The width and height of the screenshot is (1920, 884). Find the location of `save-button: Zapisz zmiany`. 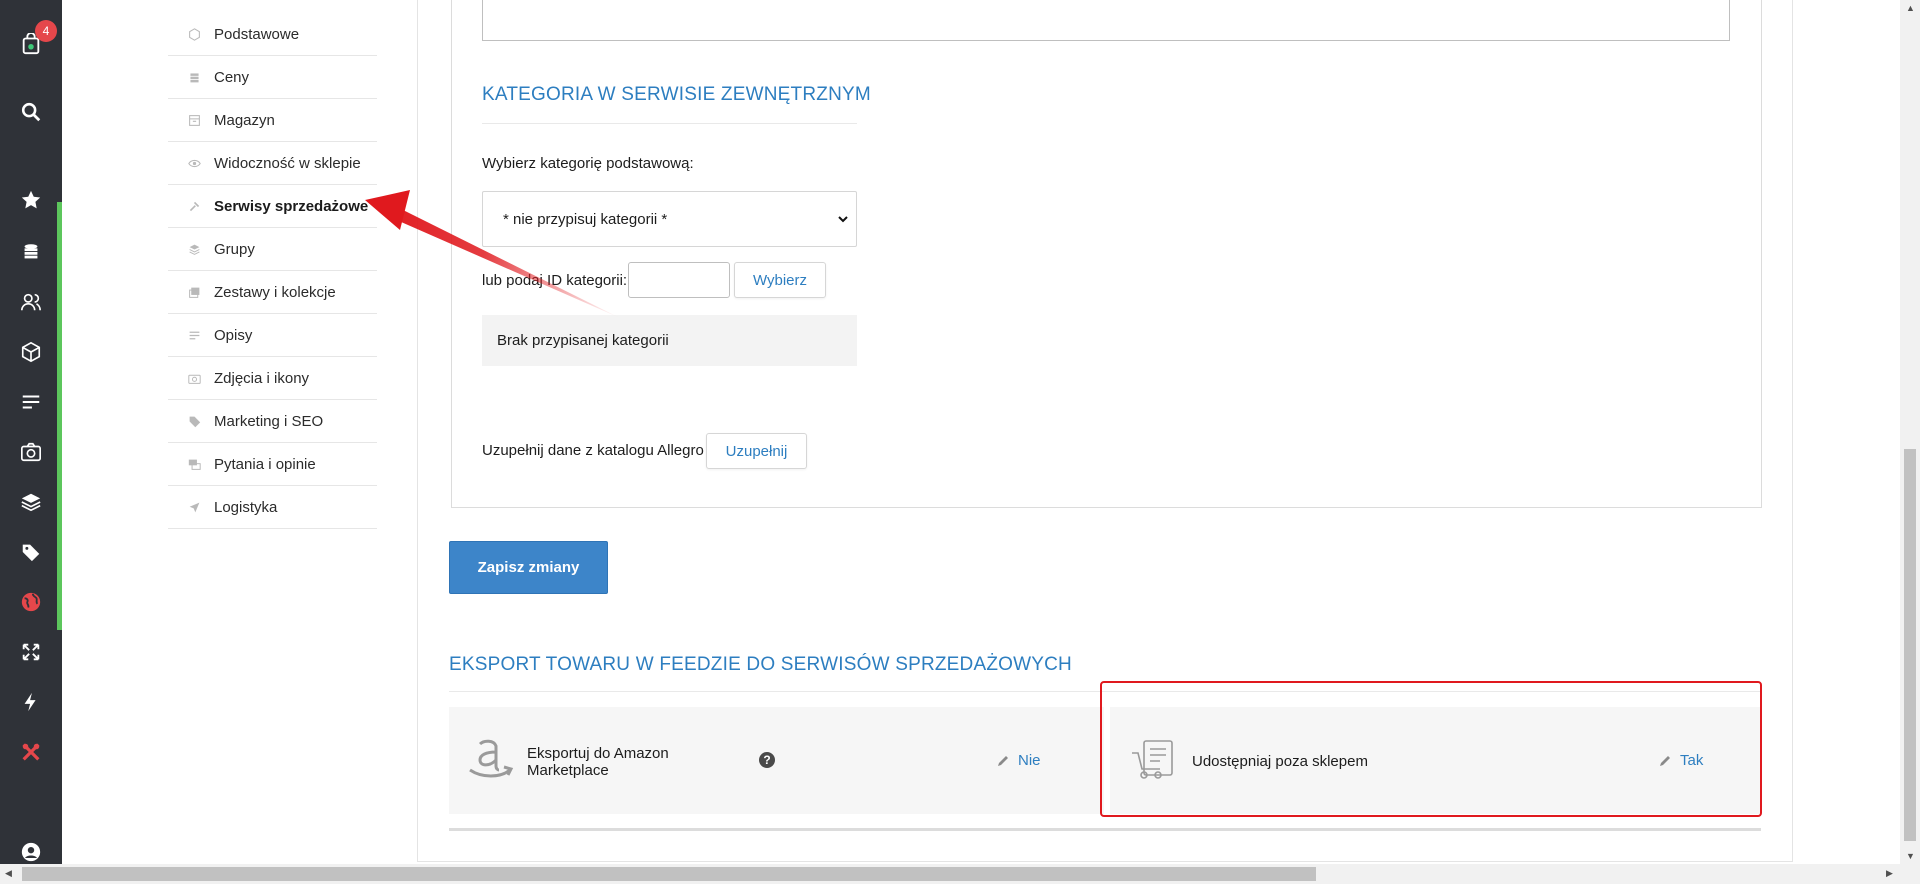

save-button: Zapisz zmiany is located at coordinates (528, 567).